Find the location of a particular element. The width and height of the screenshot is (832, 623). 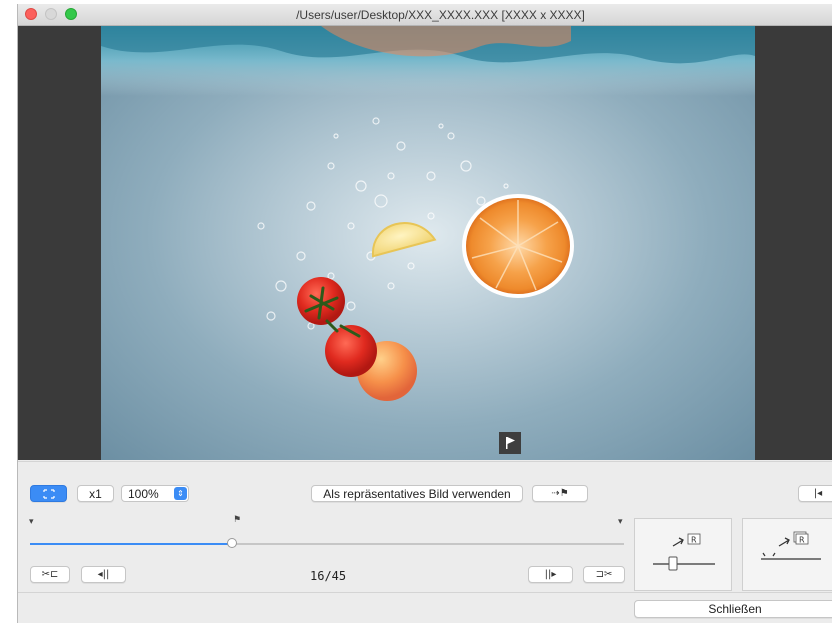

set-flag-icon: ⇢⚑ is located at coordinates (560, 493).